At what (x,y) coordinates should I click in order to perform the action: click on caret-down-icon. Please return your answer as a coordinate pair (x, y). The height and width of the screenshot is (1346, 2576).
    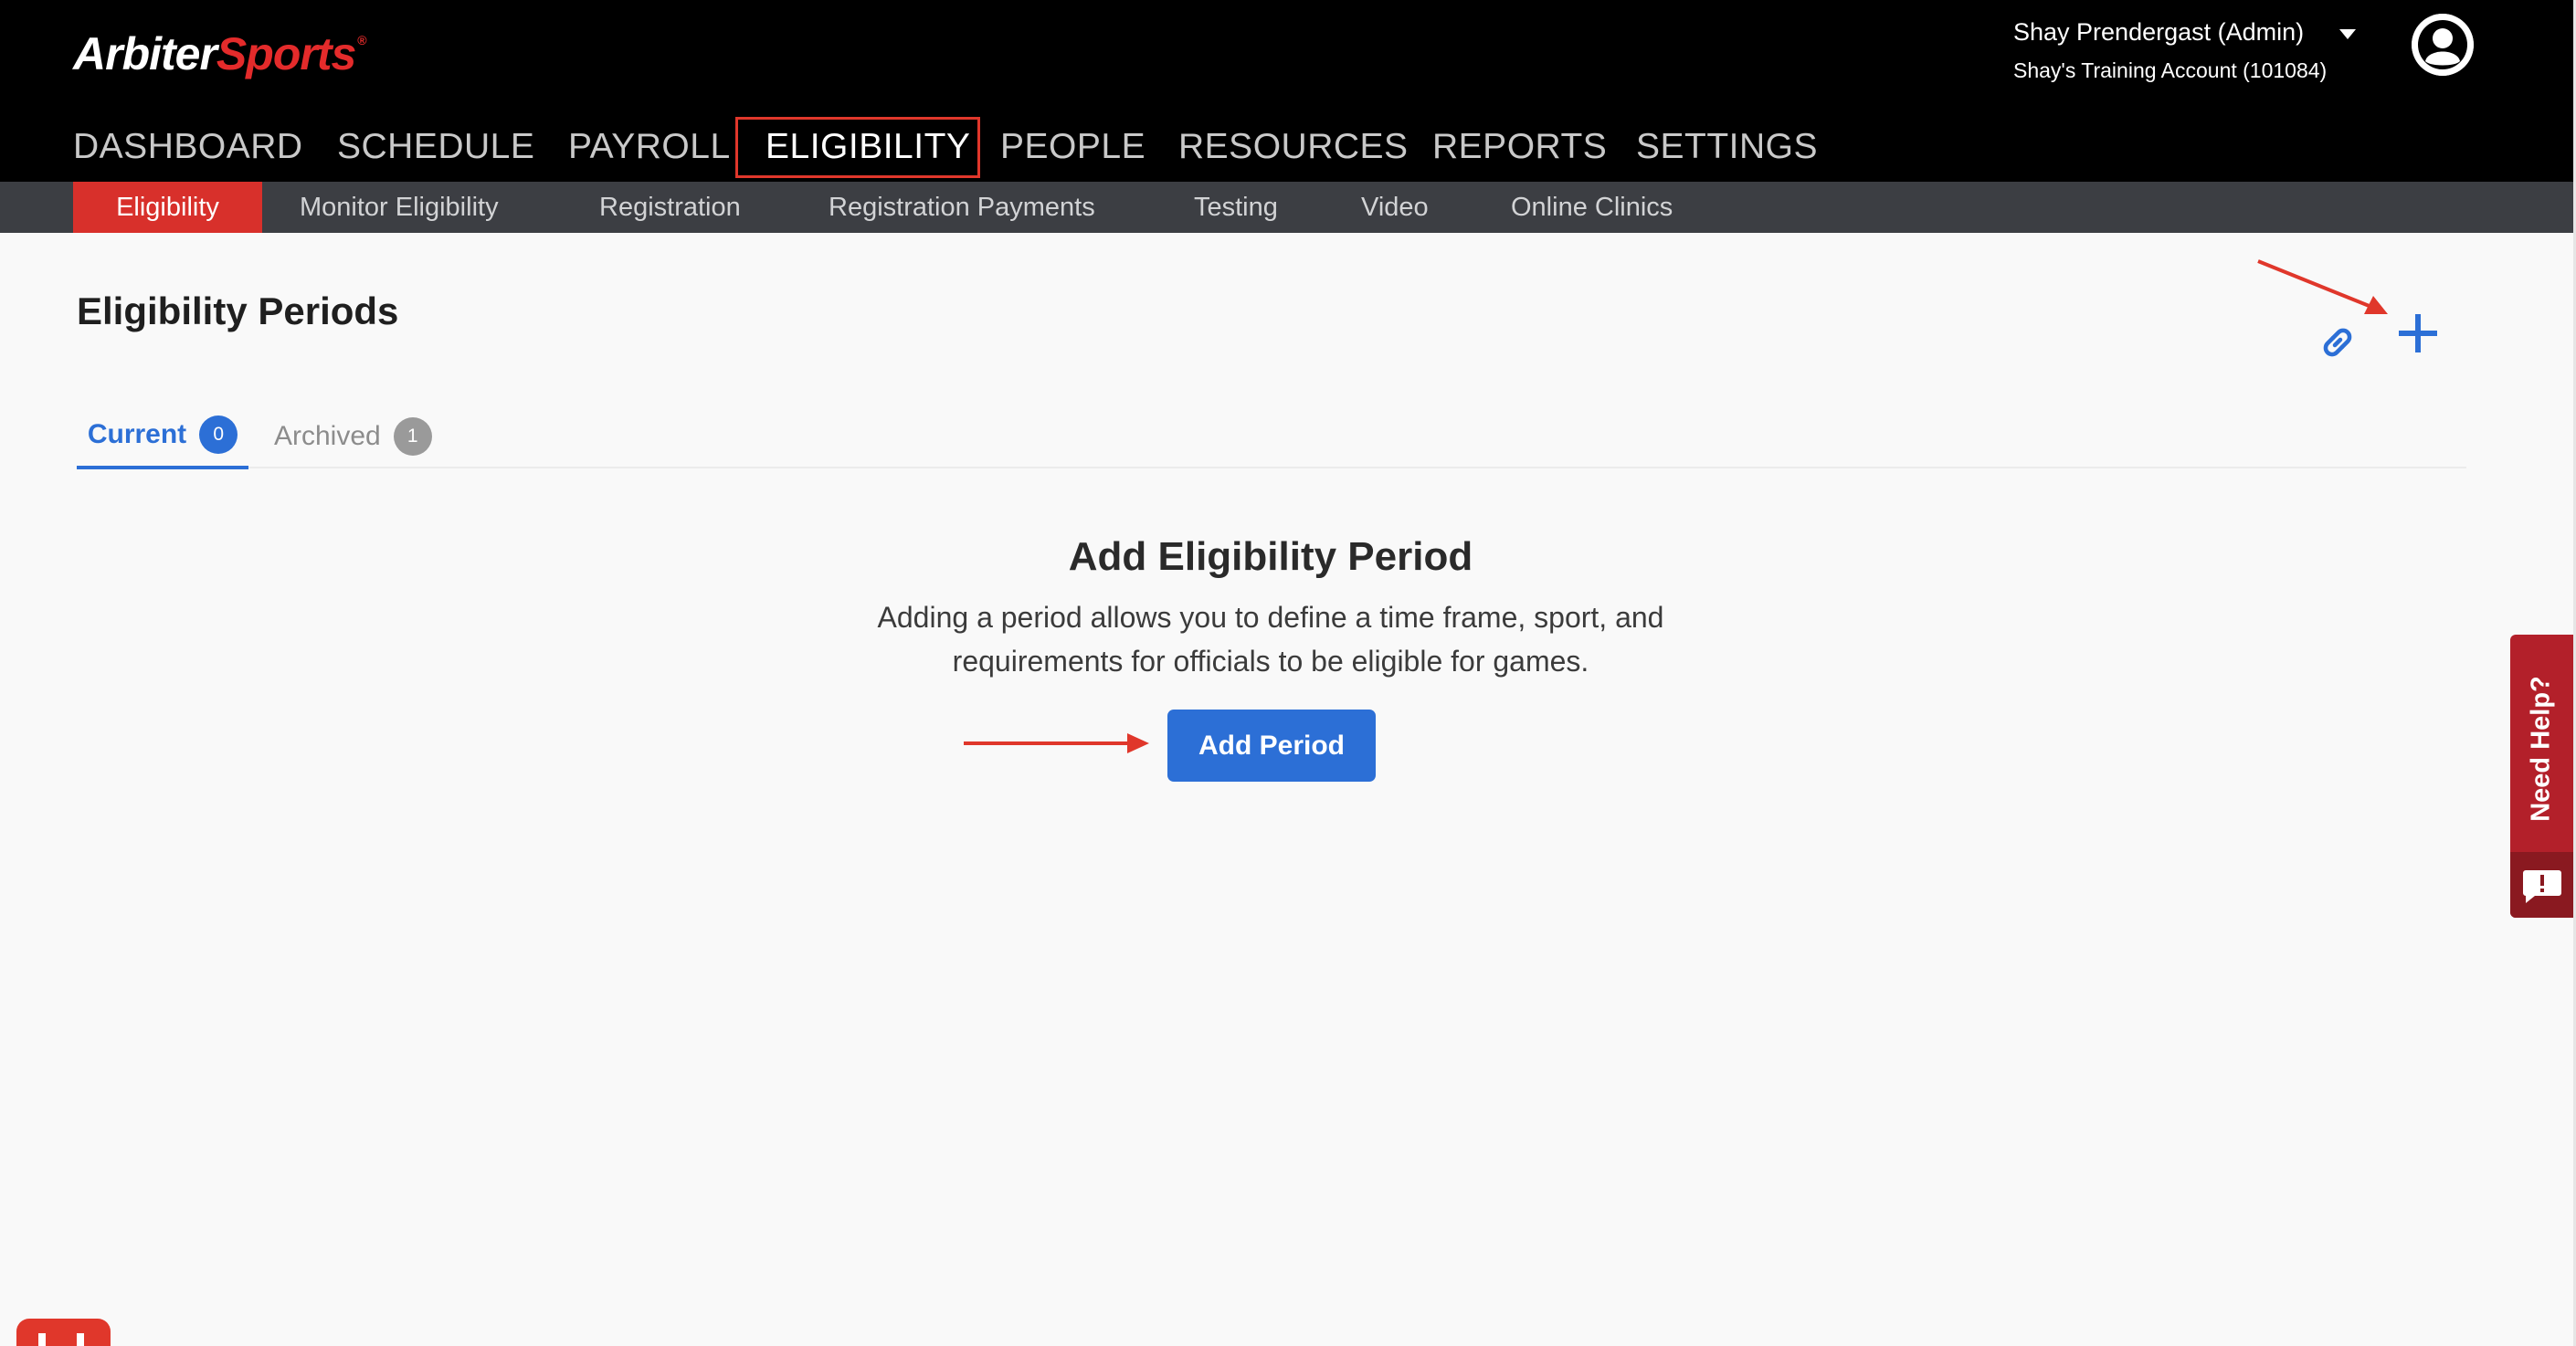
    Looking at the image, I should click on (2347, 34).